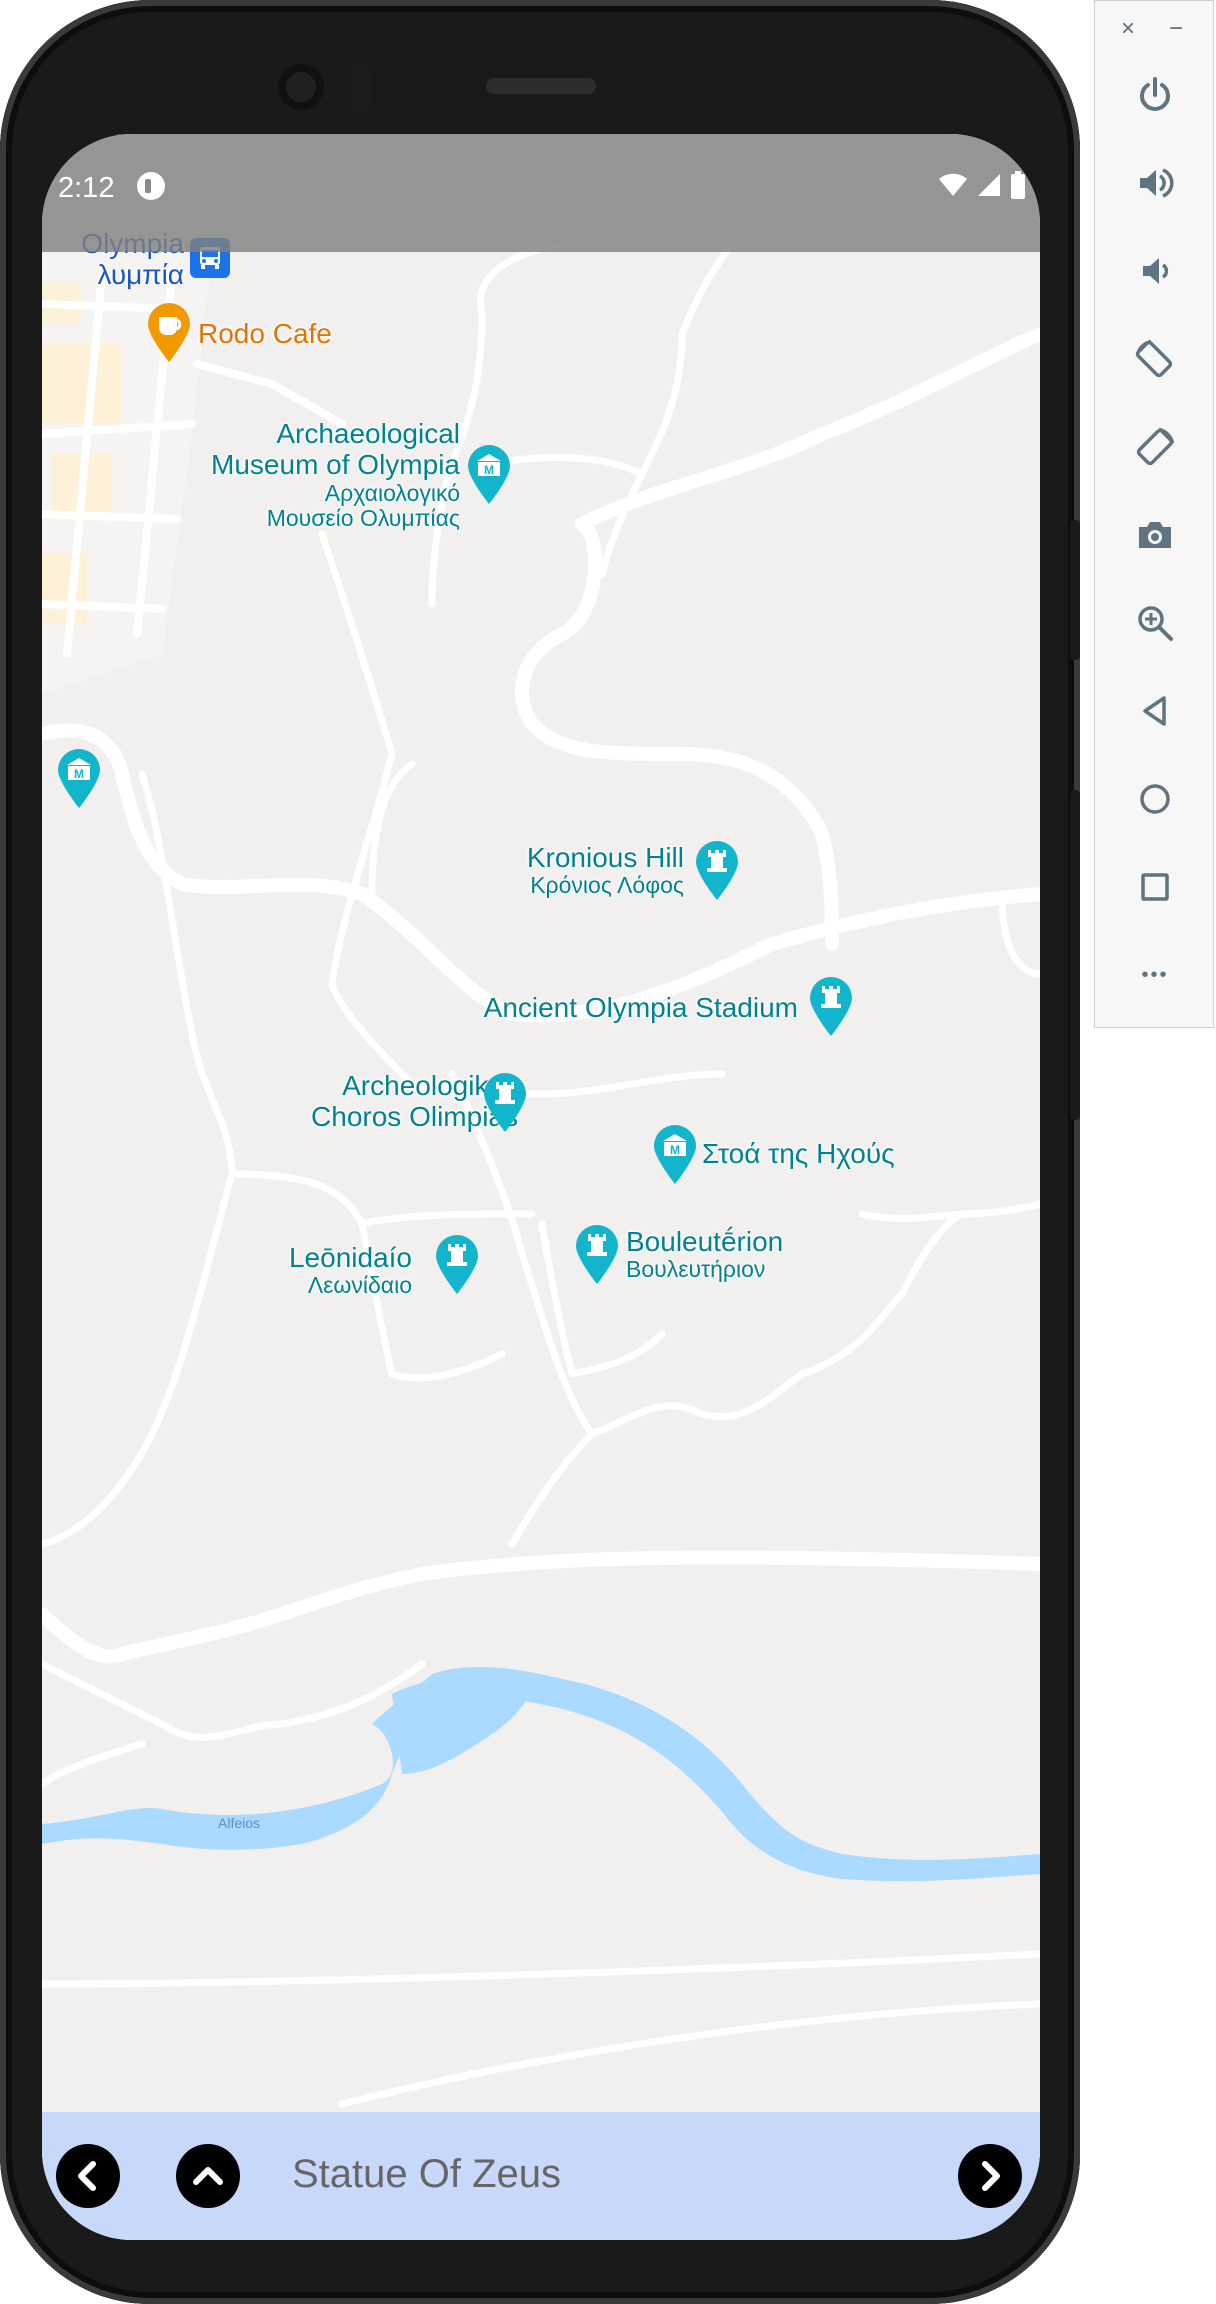 The width and height of the screenshot is (1216, 2304). I want to click on leonidaio-name: Leōnidaío, so click(350, 1257).